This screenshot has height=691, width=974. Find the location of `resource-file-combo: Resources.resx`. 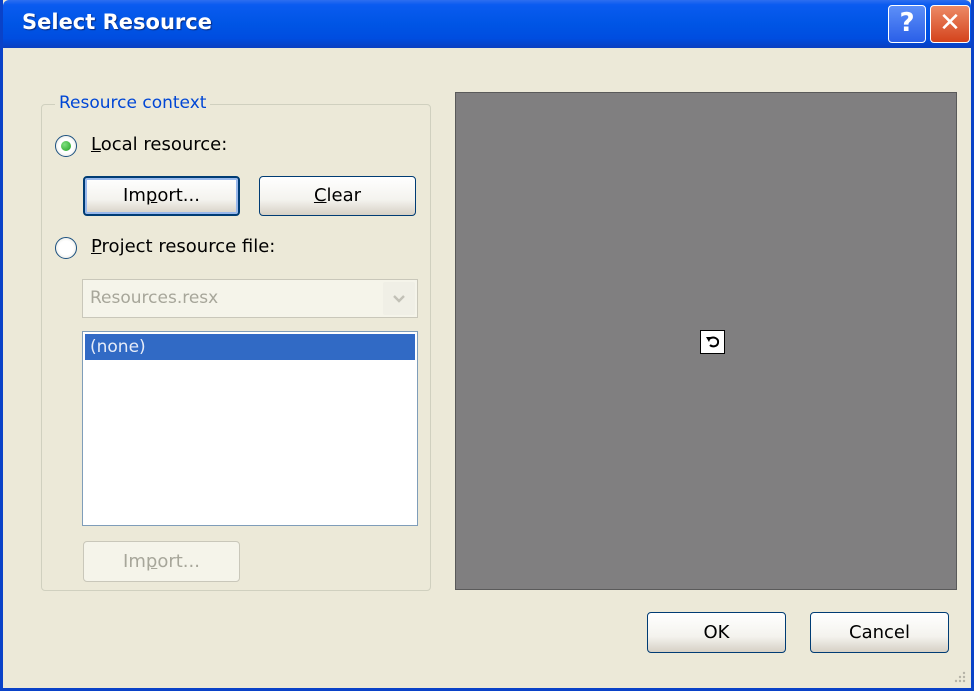

resource-file-combo: Resources.resx is located at coordinates (250, 298).